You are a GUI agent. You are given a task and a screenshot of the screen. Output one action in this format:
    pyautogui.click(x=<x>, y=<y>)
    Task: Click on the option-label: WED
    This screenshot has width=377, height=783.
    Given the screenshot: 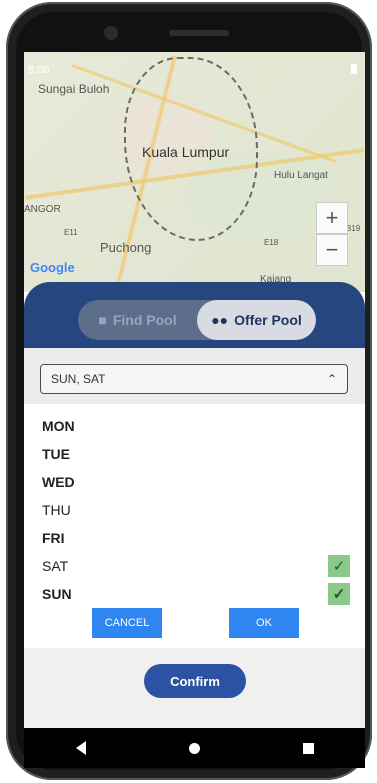 What is the action you would take?
    pyautogui.click(x=58, y=482)
    